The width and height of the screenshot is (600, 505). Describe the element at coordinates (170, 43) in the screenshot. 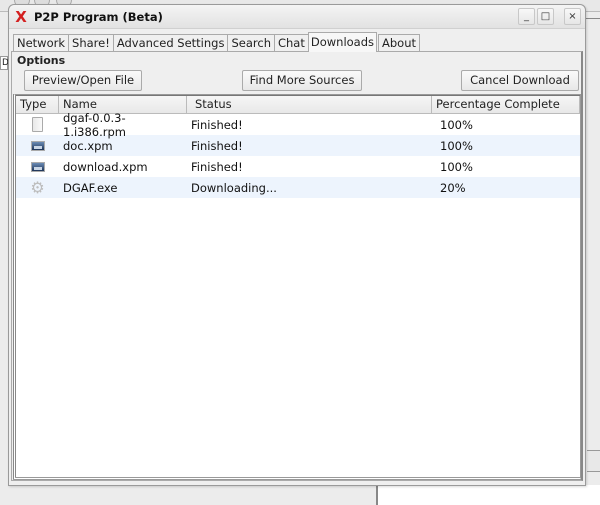

I see `tab-advanced-settings: Advanced Settings` at that location.